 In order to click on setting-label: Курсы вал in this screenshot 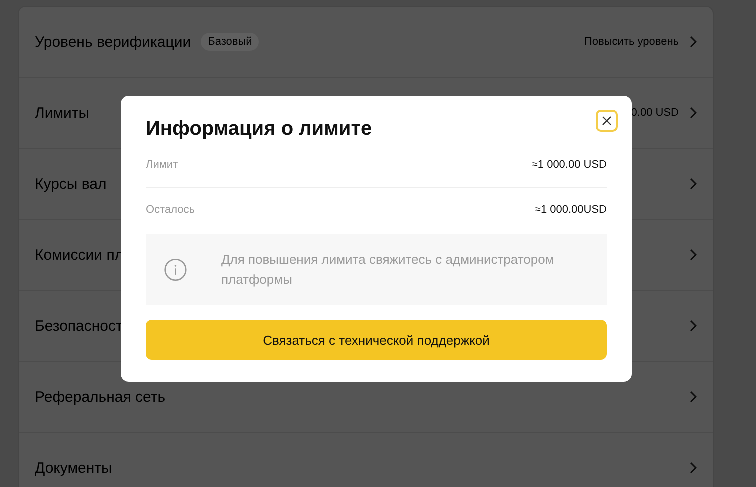, I will do `click(71, 184)`.